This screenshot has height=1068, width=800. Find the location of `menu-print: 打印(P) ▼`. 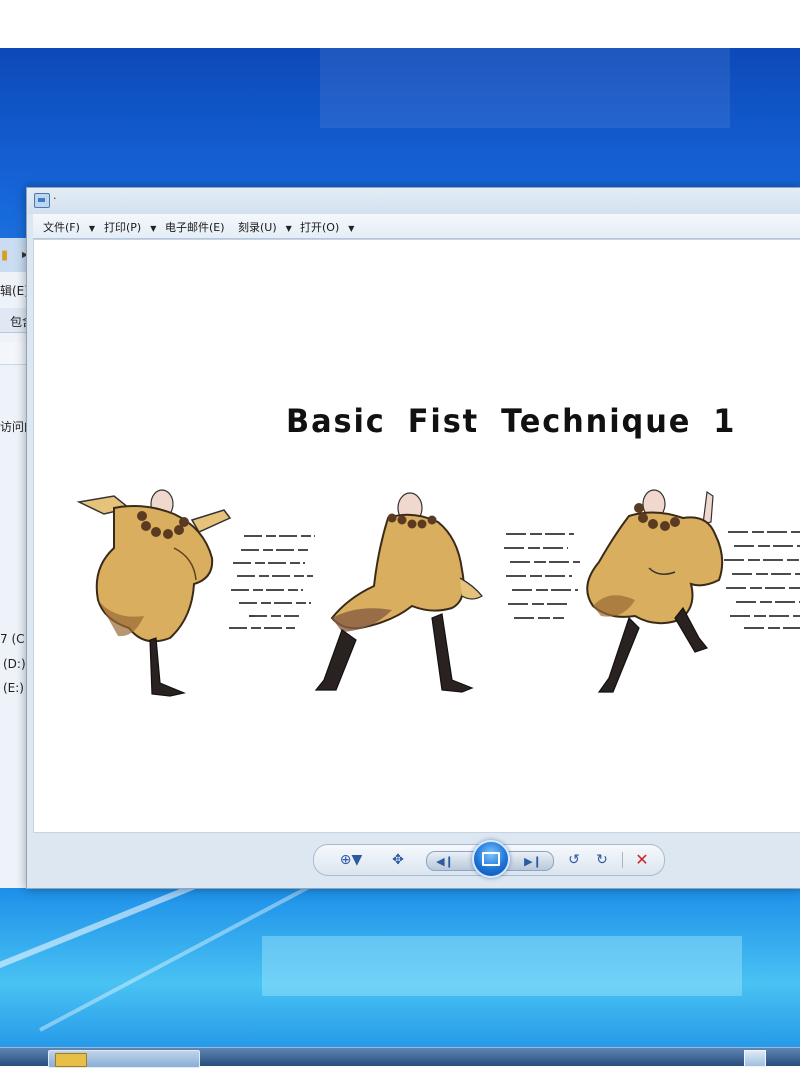

menu-print: 打印(P) ▼ is located at coordinates (130, 227).